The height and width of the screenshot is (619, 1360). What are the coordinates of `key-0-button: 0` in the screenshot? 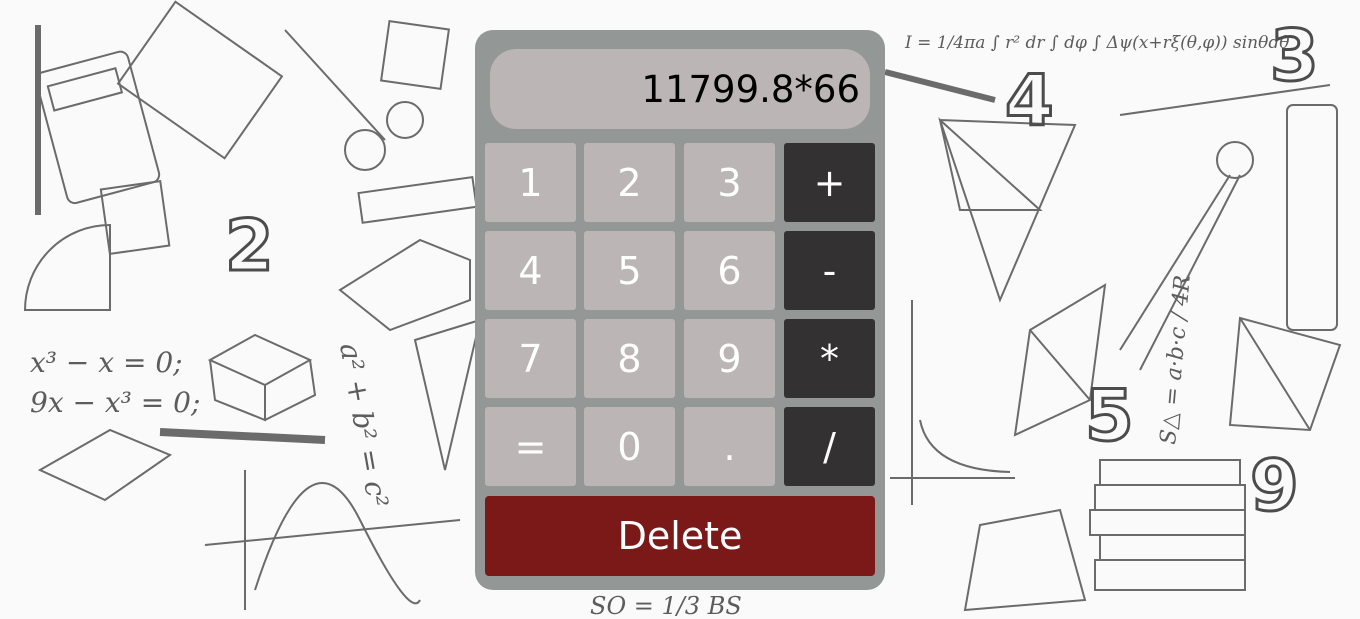 It's located at (629, 446).